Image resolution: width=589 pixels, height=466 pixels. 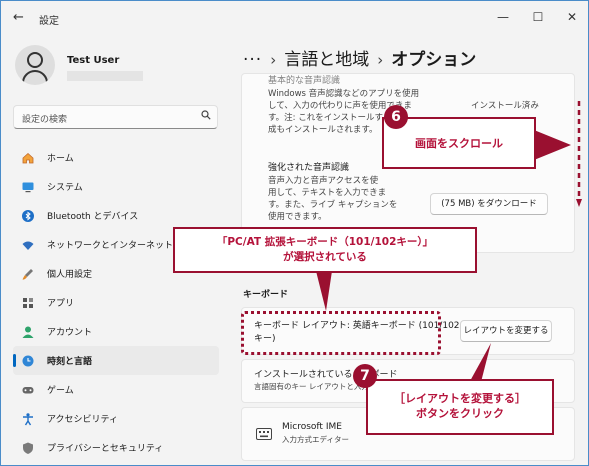 I want to click on step6-text: 画面をスクロール, so click(x=459, y=143).